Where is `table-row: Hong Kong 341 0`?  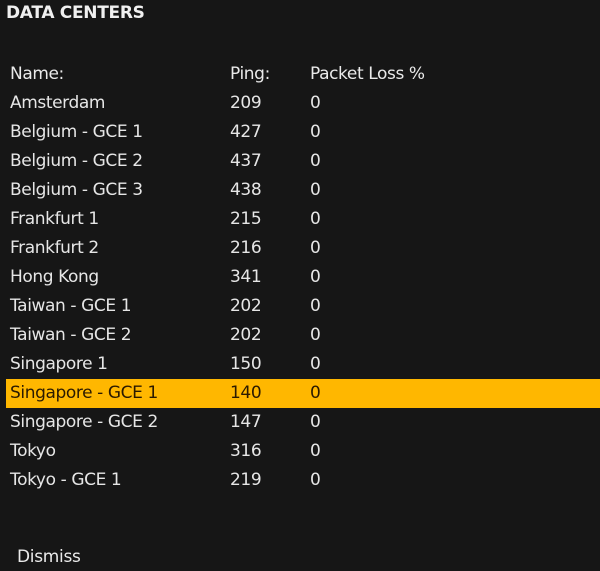
table-row: Hong Kong 341 0 is located at coordinates (300, 277).